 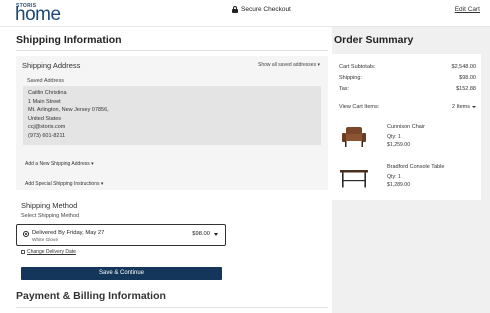 I want to click on cart-item-name: Cunnison Chair, so click(x=406, y=127).